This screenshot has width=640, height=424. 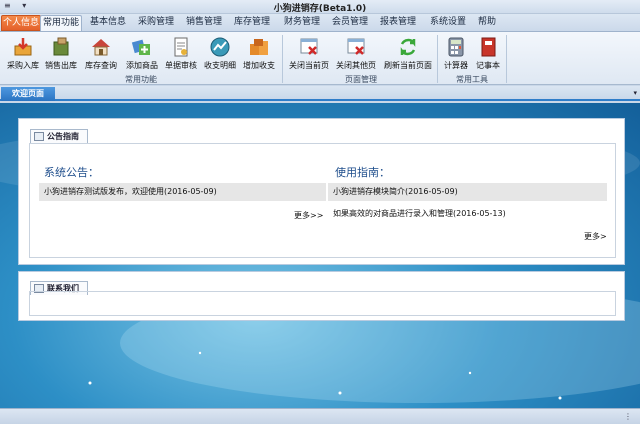 What do you see at coordinates (252, 23) in the screenshot?
I see `tab-inventory: 库存管理` at bounding box center [252, 23].